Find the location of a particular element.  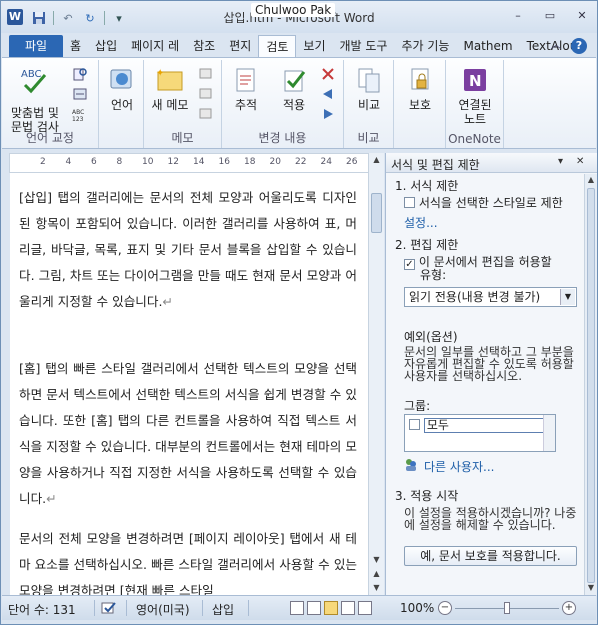

thesaurus-icon is located at coordinates (80, 94).